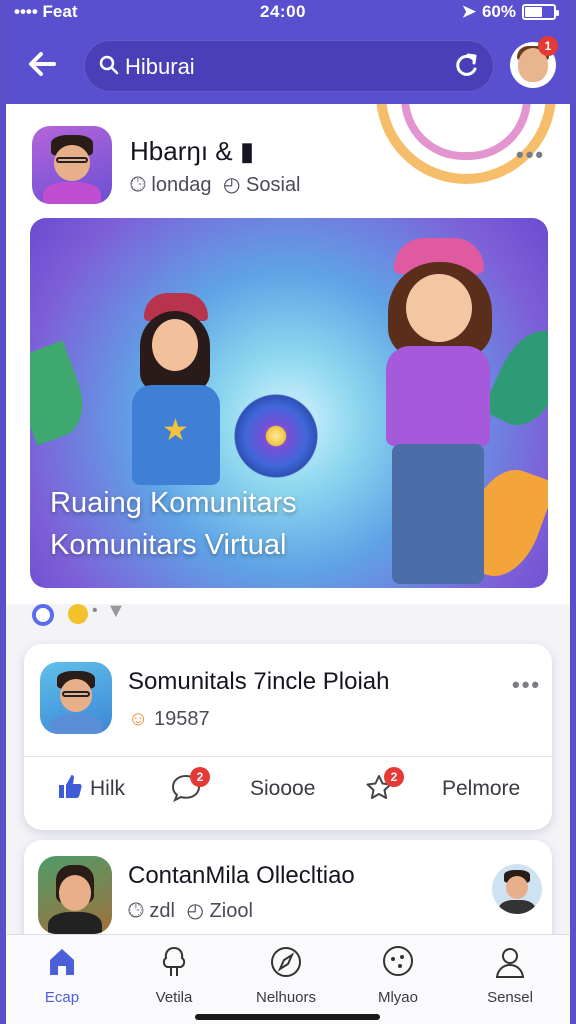 This screenshot has width=576, height=1024. Describe the element at coordinates (169, 151) in the screenshot. I see `author-name: Hbarŋı` at that location.